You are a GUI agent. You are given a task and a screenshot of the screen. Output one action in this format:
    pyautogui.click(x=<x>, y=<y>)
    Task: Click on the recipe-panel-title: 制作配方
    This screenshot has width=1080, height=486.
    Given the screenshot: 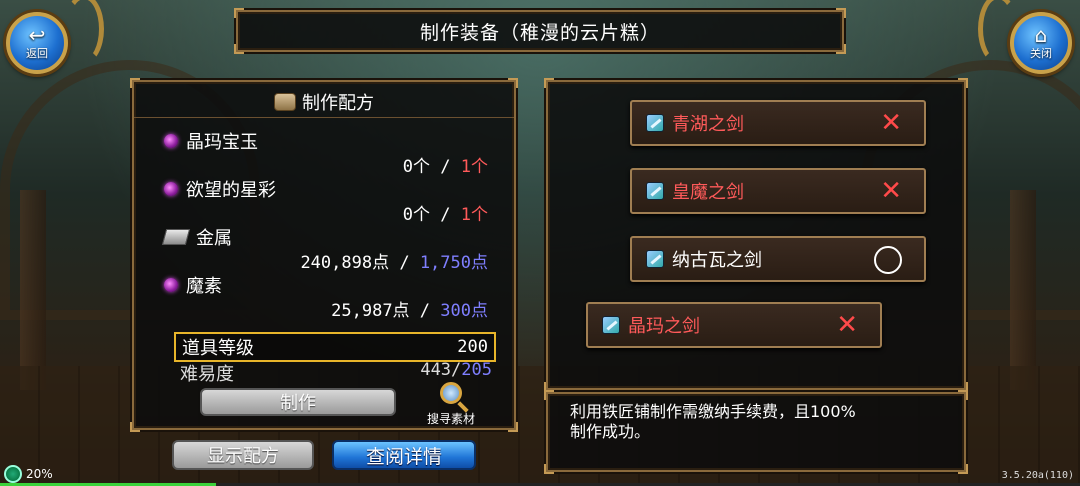 What is the action you would take?
    pyautogui.click(x=338, y=103)
    